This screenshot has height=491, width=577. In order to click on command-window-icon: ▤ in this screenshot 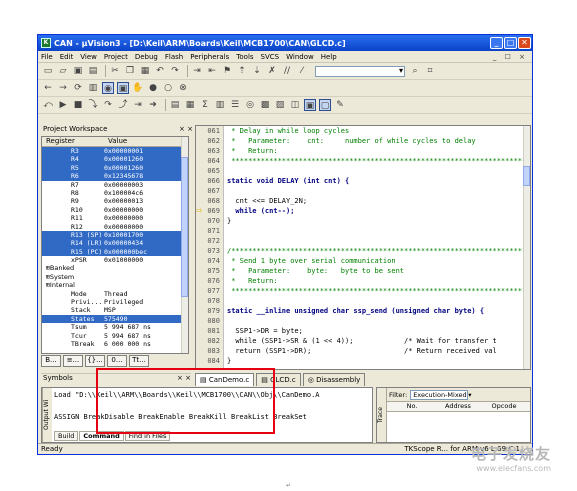, I will do `click(175, 105)`.